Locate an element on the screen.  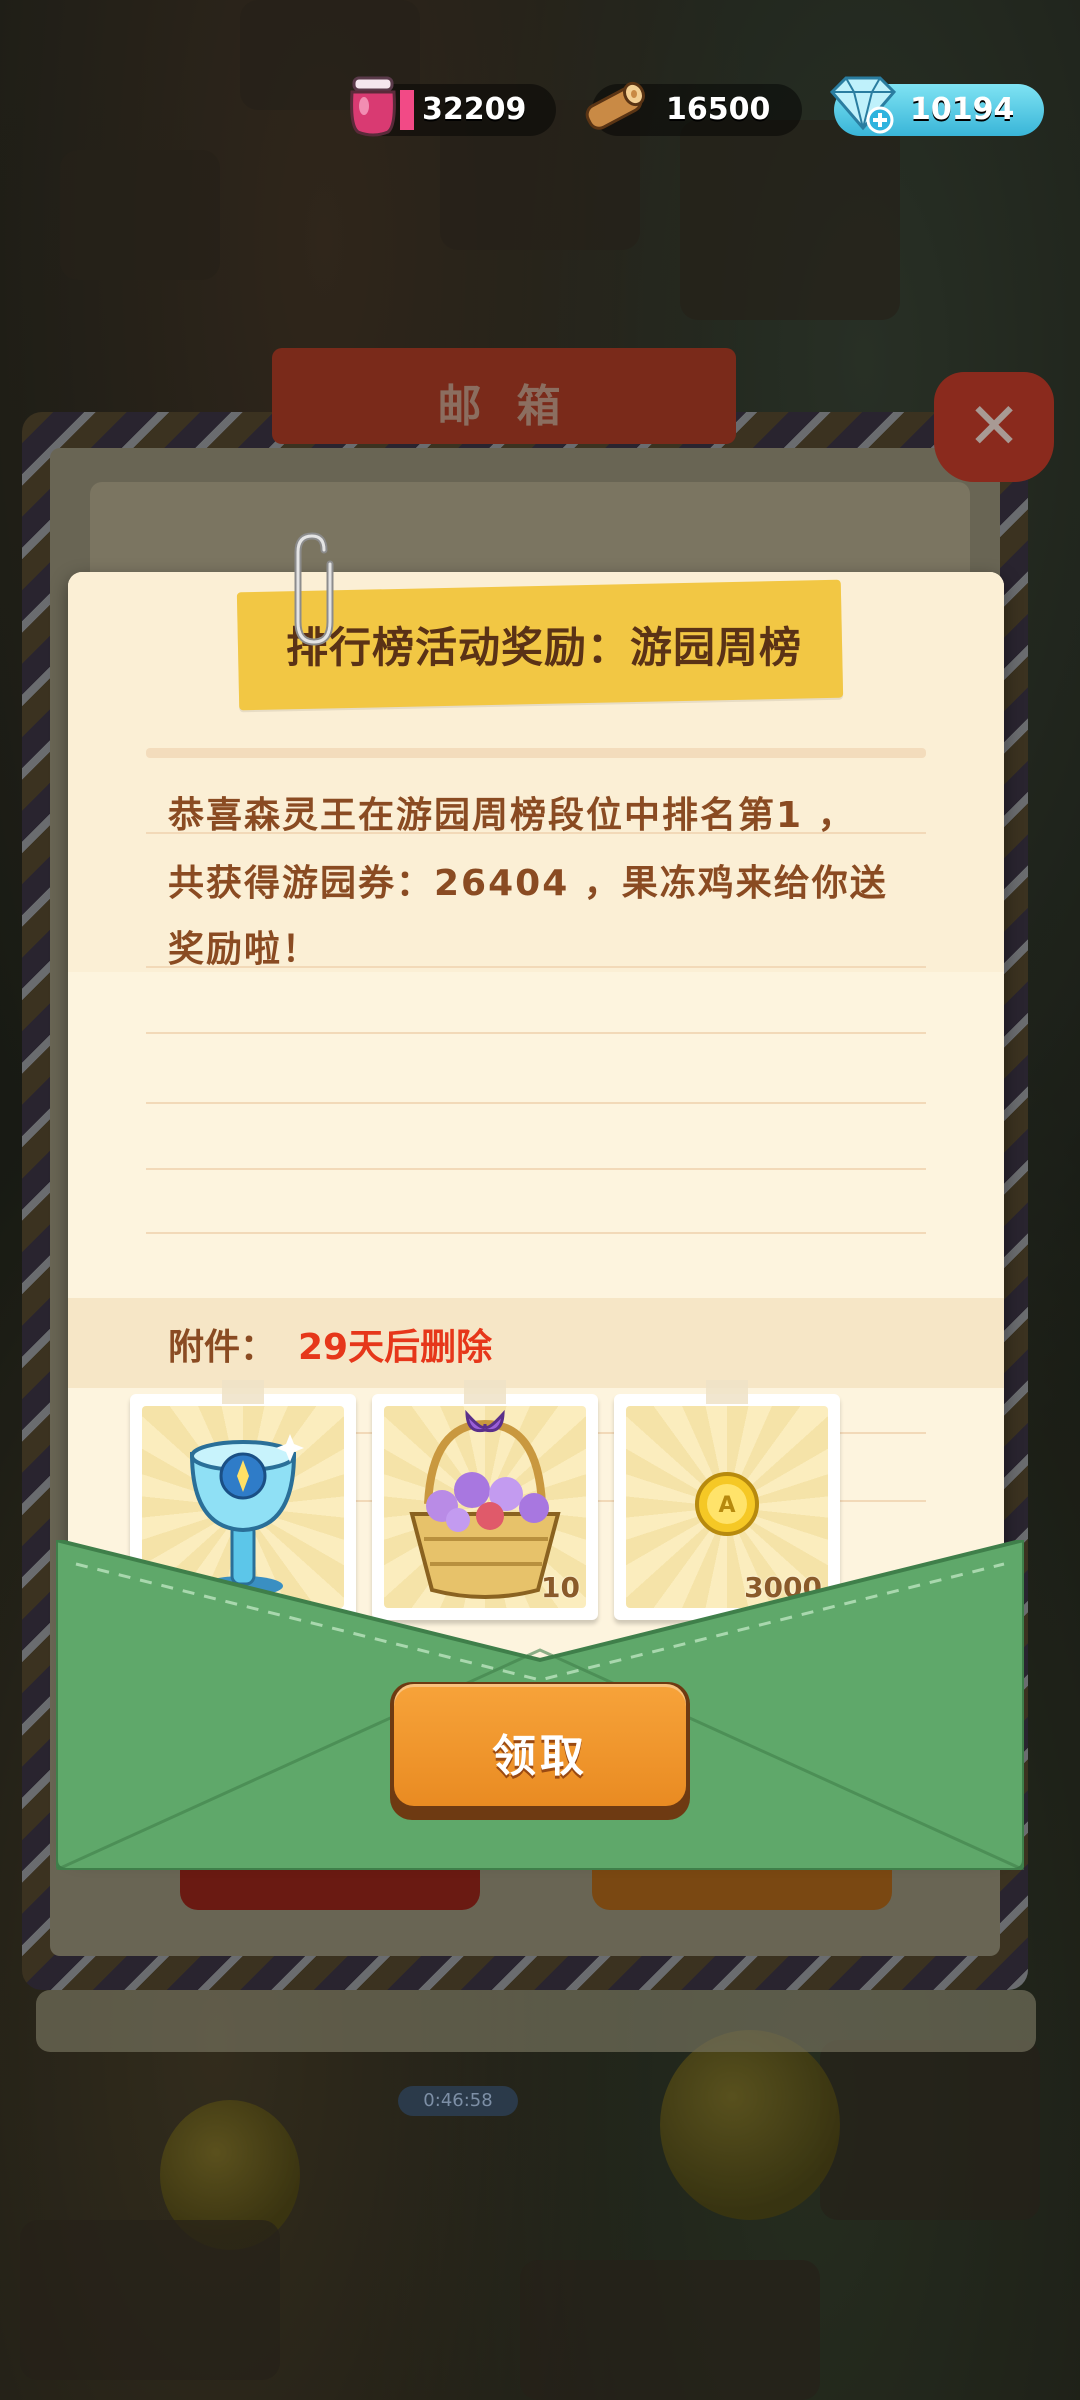
mailbox-title: 邮 箱 is located at coordinates (504, 406).